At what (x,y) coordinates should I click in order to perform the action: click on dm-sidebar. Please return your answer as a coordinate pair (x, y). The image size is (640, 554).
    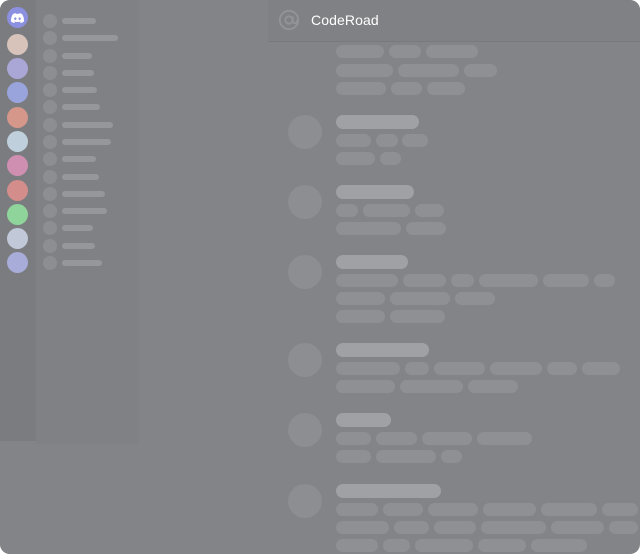
    Looking at the image, I should click on (87, 222).